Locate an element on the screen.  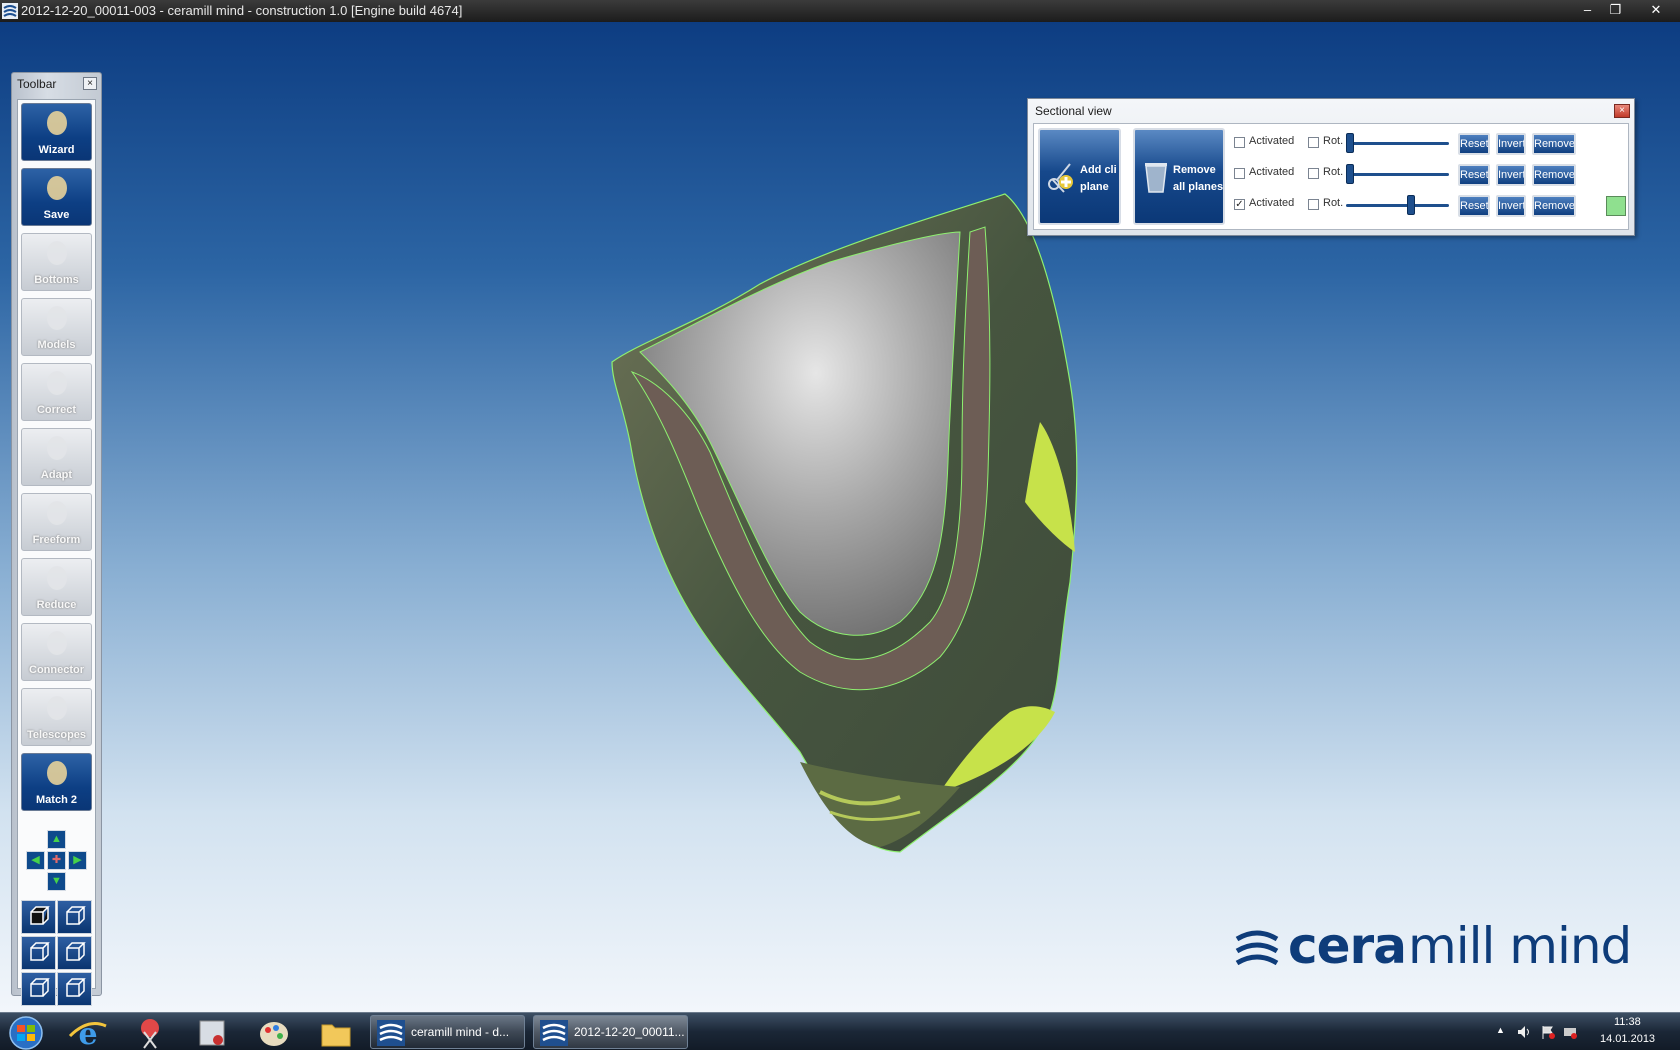
tool-label: Telescopes is located at coordinates (56, 735).